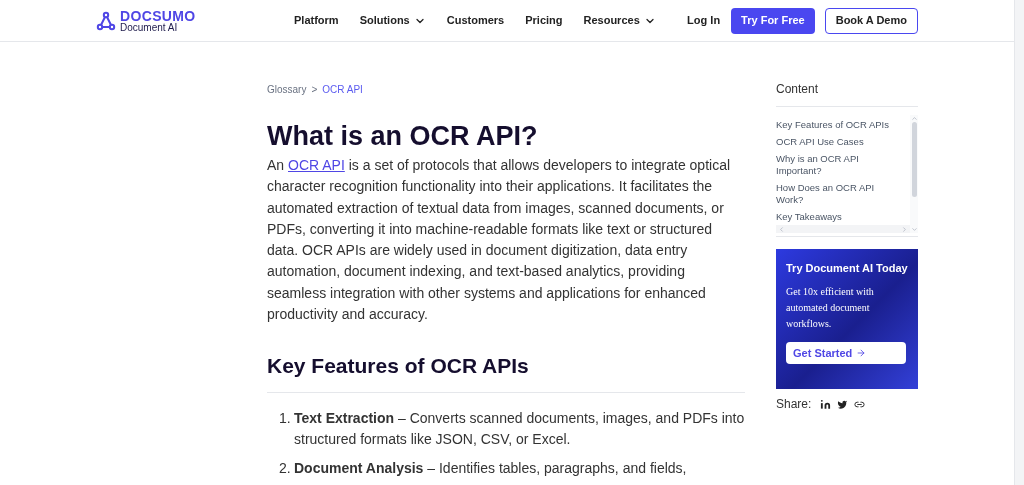 The height and width of the screenshot is (485, 1024). What do you see at coordinates (914, 118) in the screenshot?
I see `scroll-up-icon` at bounding box center [914, 118].